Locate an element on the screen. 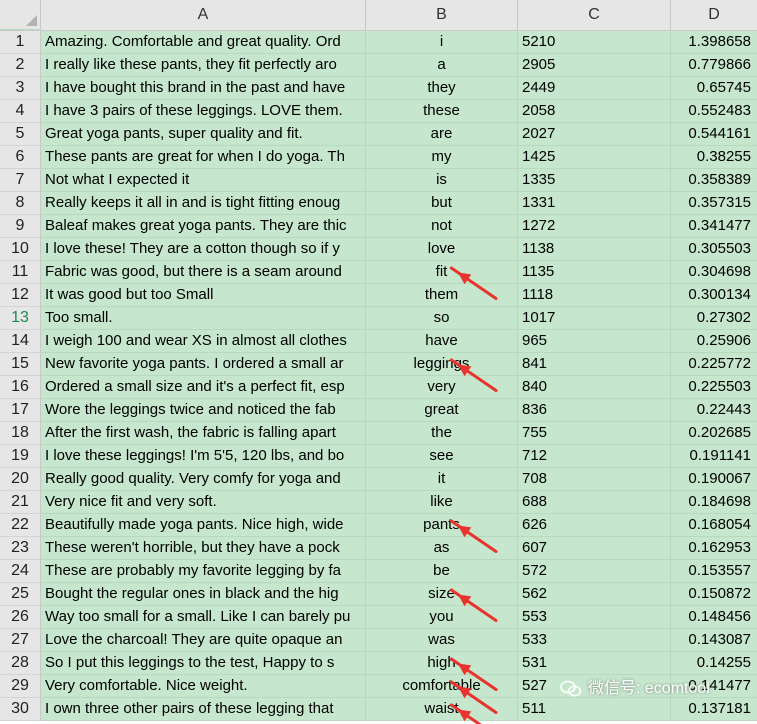 The width and height of the screenshot is (757, 724). cell-c-count: 1425 is located at coordinates (594, 157).